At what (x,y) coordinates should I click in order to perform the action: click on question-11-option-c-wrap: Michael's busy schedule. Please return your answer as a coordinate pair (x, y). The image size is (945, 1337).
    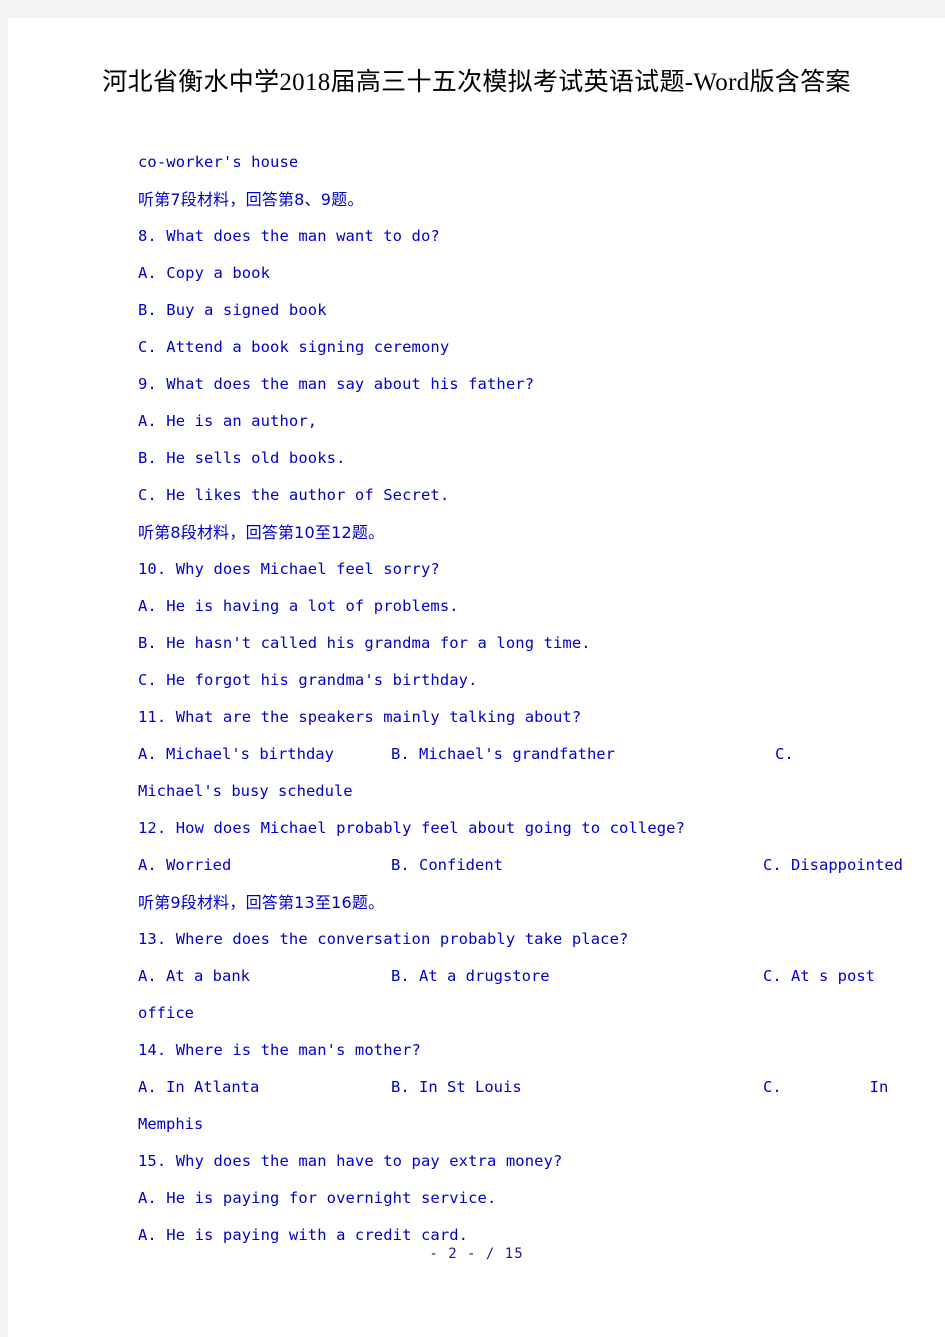
    Looking at the image, I should click on (245, 791).